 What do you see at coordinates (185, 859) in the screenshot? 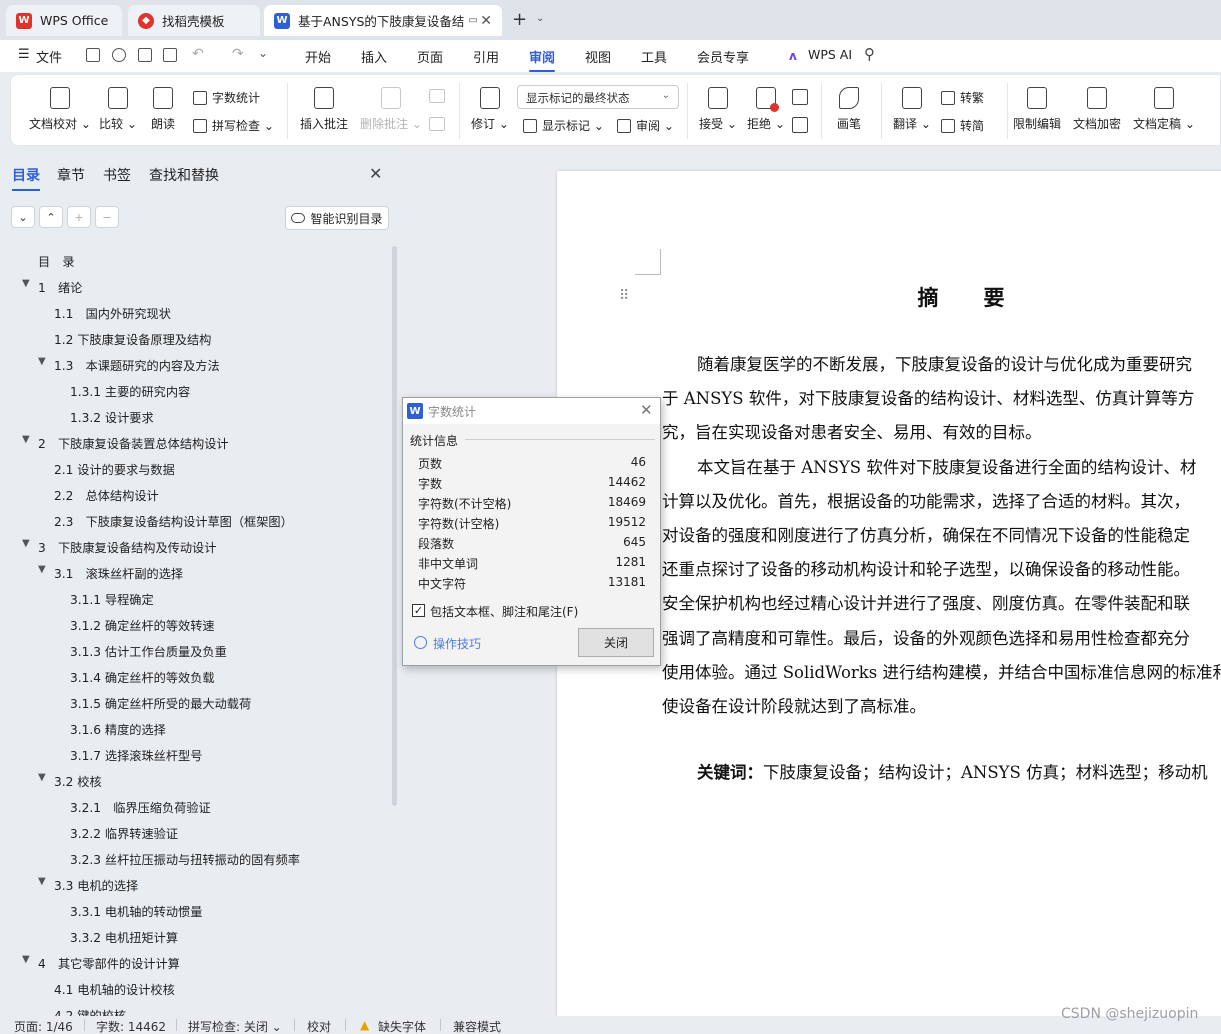
I see `toc-item: 3.2.3 丝杆拉压振动与扭转振动的固有频率` at bounding box center [185, 859].